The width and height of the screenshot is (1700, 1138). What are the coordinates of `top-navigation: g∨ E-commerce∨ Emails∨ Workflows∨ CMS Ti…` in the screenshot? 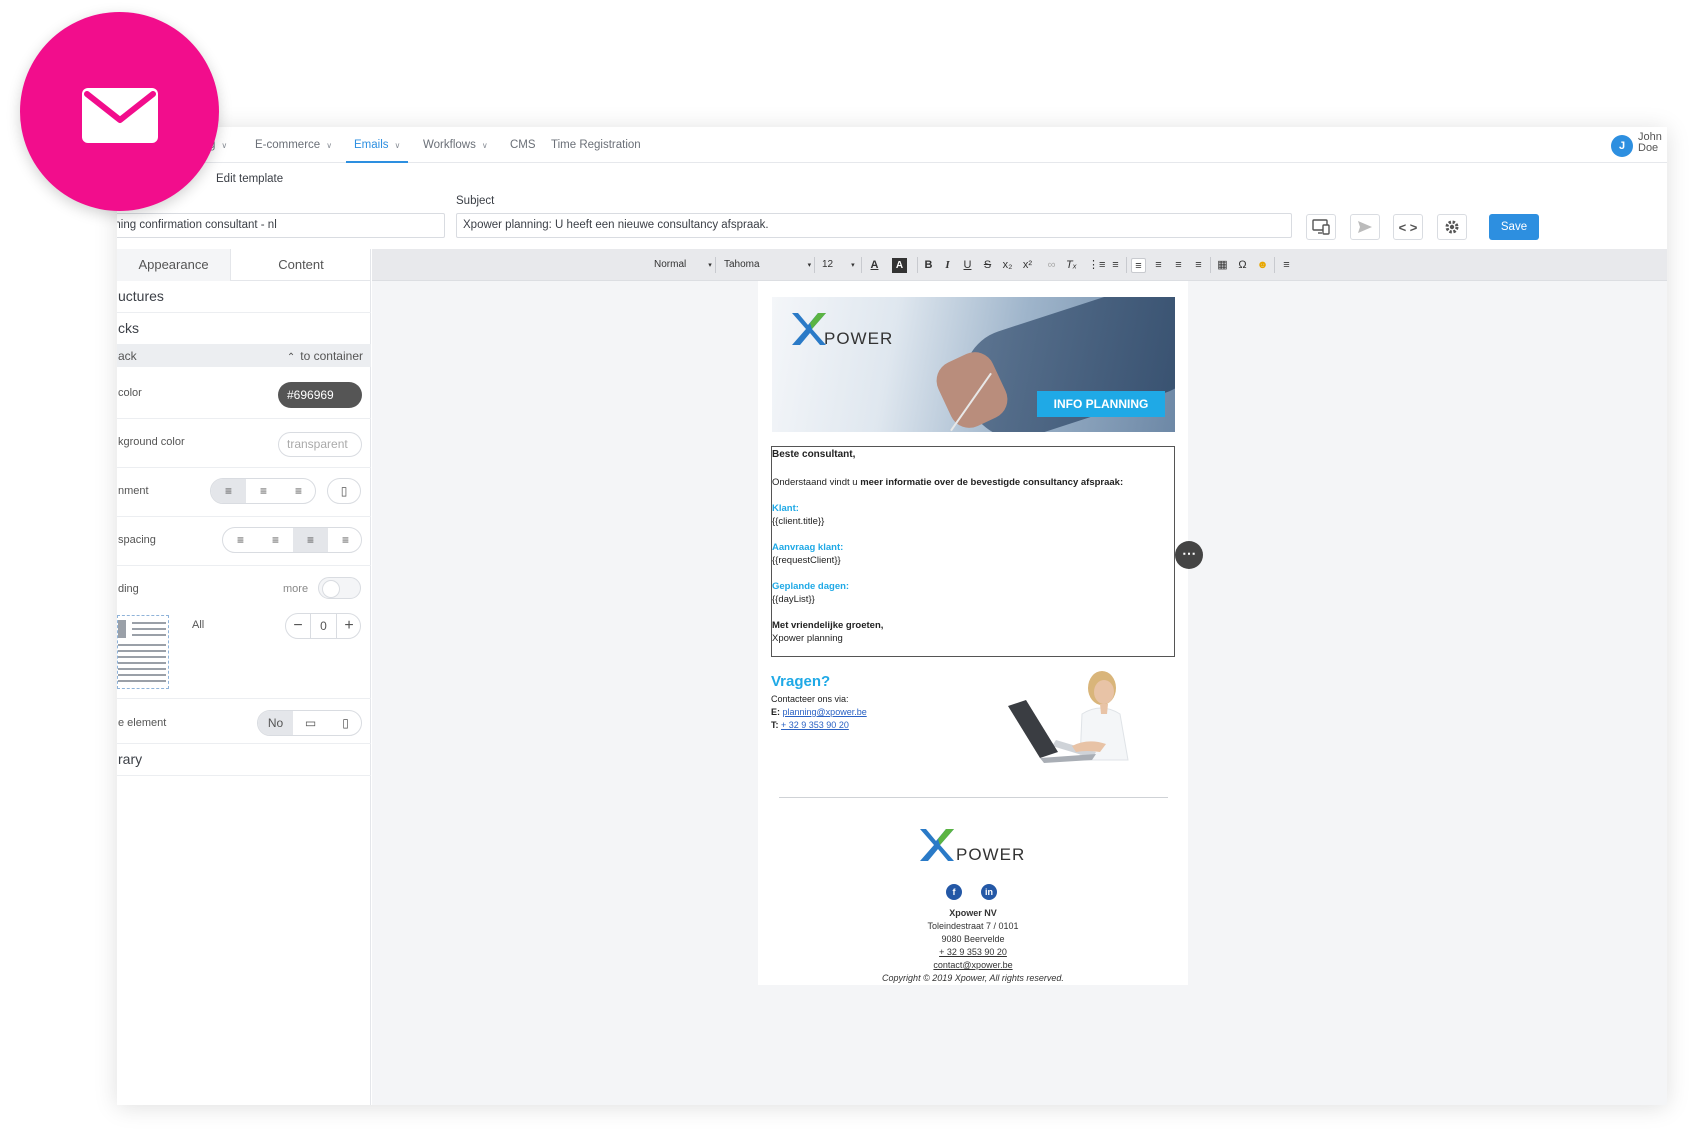 It's located at (892, 145).